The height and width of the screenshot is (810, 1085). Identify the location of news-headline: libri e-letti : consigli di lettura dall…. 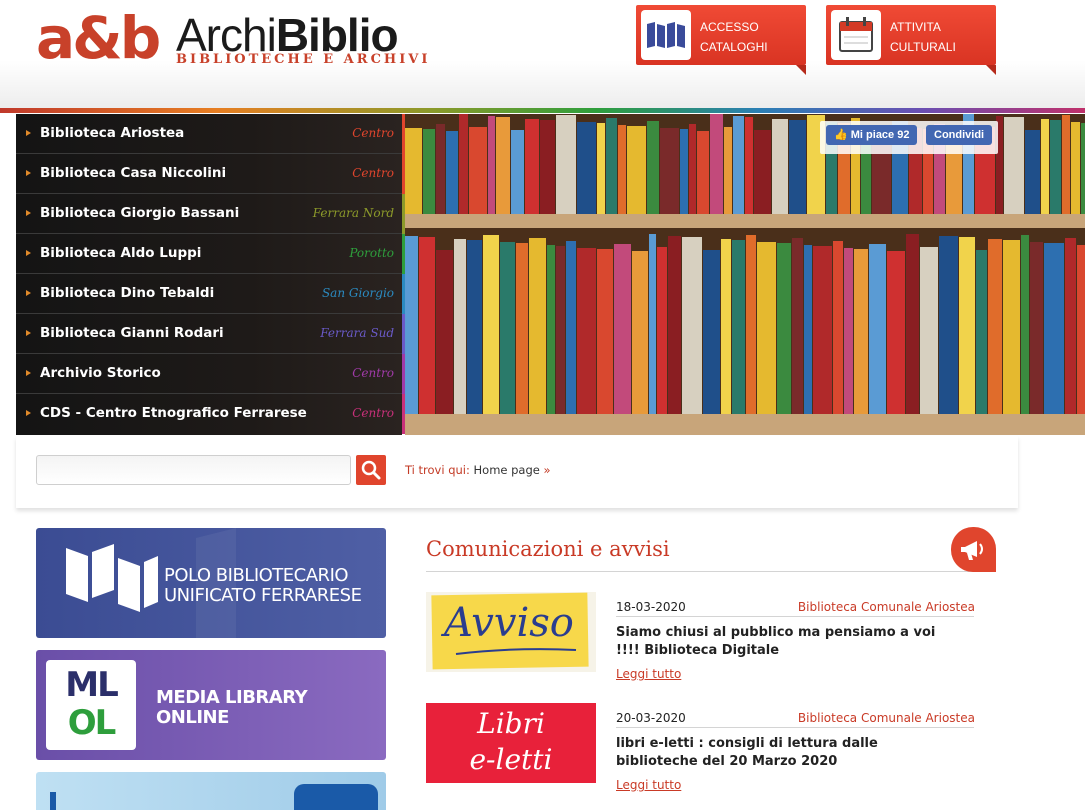
(781, 753).